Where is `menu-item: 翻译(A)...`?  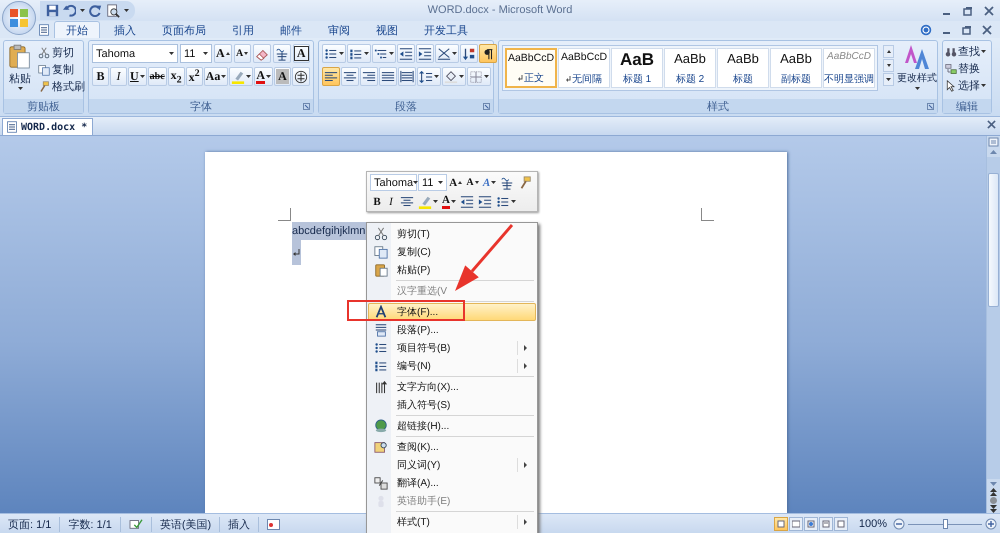
menu-item: 翻译(A)... is located at coordinates (452, 483).